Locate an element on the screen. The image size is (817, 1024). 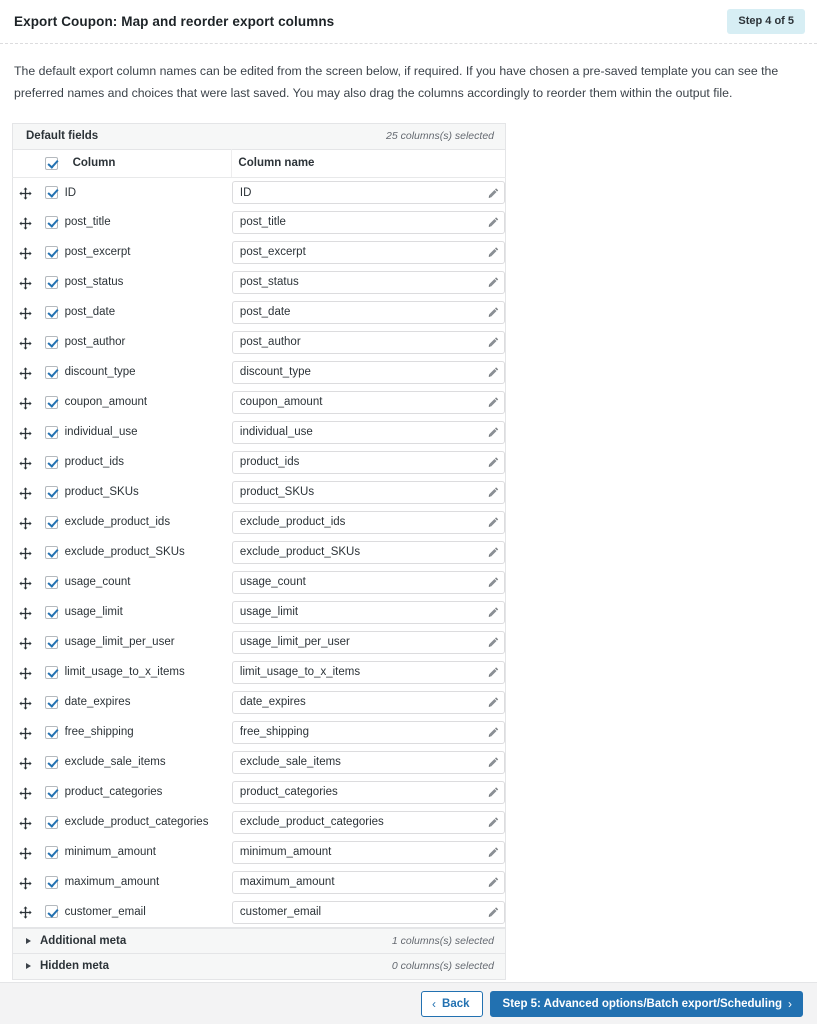
back-button: ‹ Back is located at coordinates (452, 1003).